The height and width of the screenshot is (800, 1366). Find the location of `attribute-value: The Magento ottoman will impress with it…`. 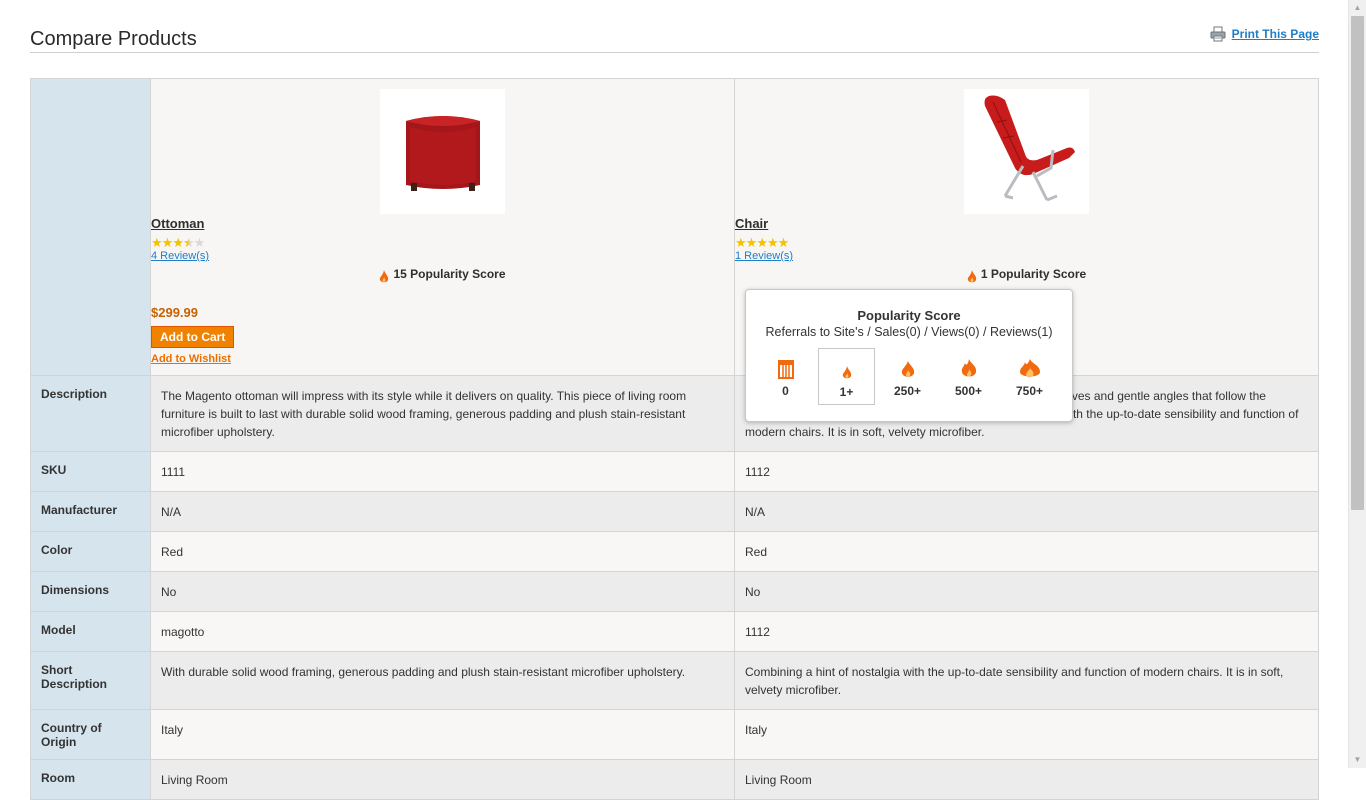

attribute-value: The Magento ottoman will impress with it… is located at coordinates (442, 413).